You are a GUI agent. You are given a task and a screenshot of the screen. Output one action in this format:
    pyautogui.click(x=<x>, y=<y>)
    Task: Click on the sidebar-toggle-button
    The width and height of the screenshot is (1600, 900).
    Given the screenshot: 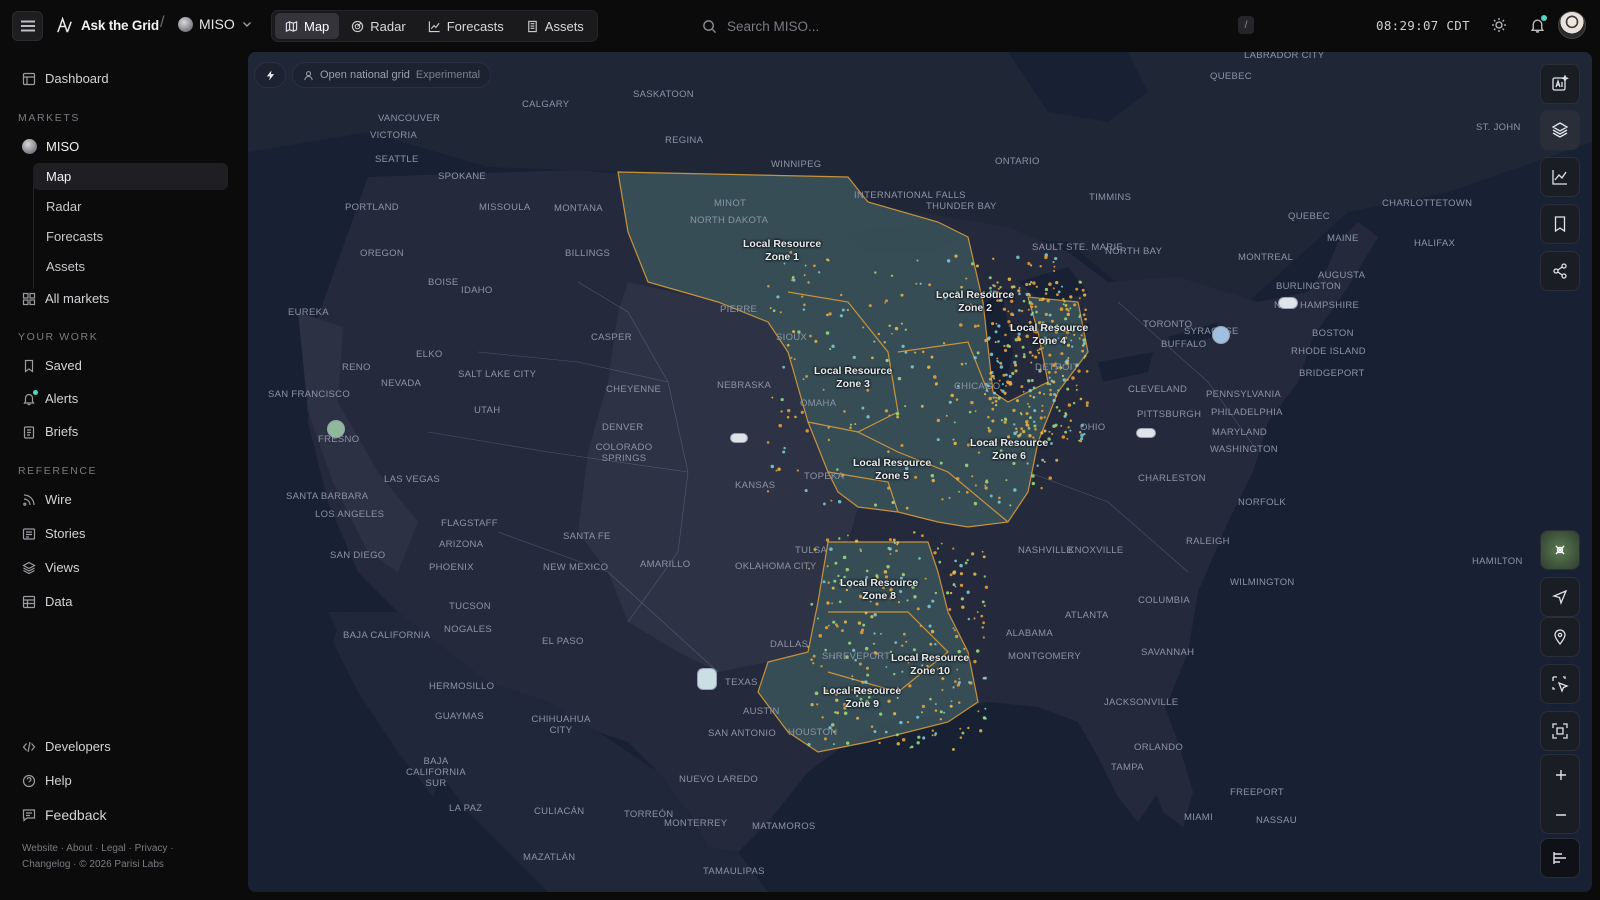 What is the action you would take?
    pyautogui.click(x=27, y=26)
    